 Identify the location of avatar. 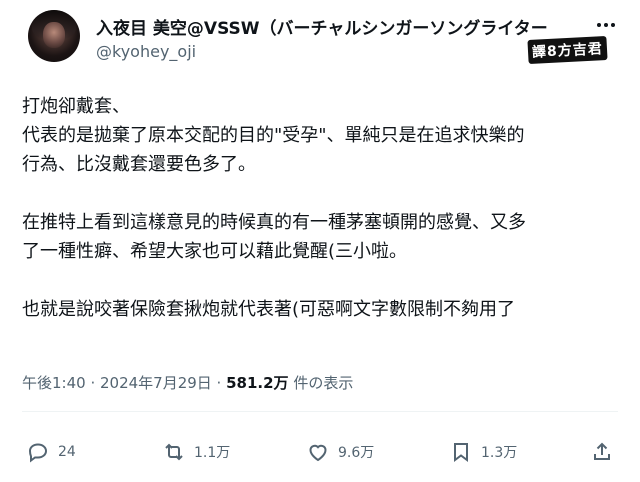
(54, 36).